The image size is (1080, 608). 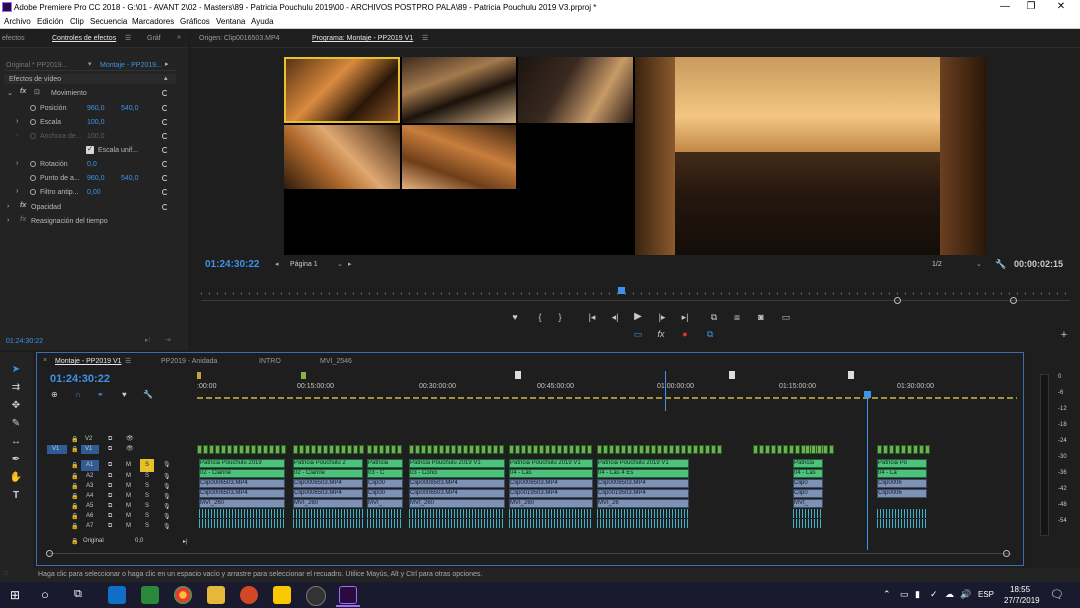 What do you see at coordinates (385, 483) in the screenshot?
I see `audio-clip: Clip00` at bounding box center [385, 483].